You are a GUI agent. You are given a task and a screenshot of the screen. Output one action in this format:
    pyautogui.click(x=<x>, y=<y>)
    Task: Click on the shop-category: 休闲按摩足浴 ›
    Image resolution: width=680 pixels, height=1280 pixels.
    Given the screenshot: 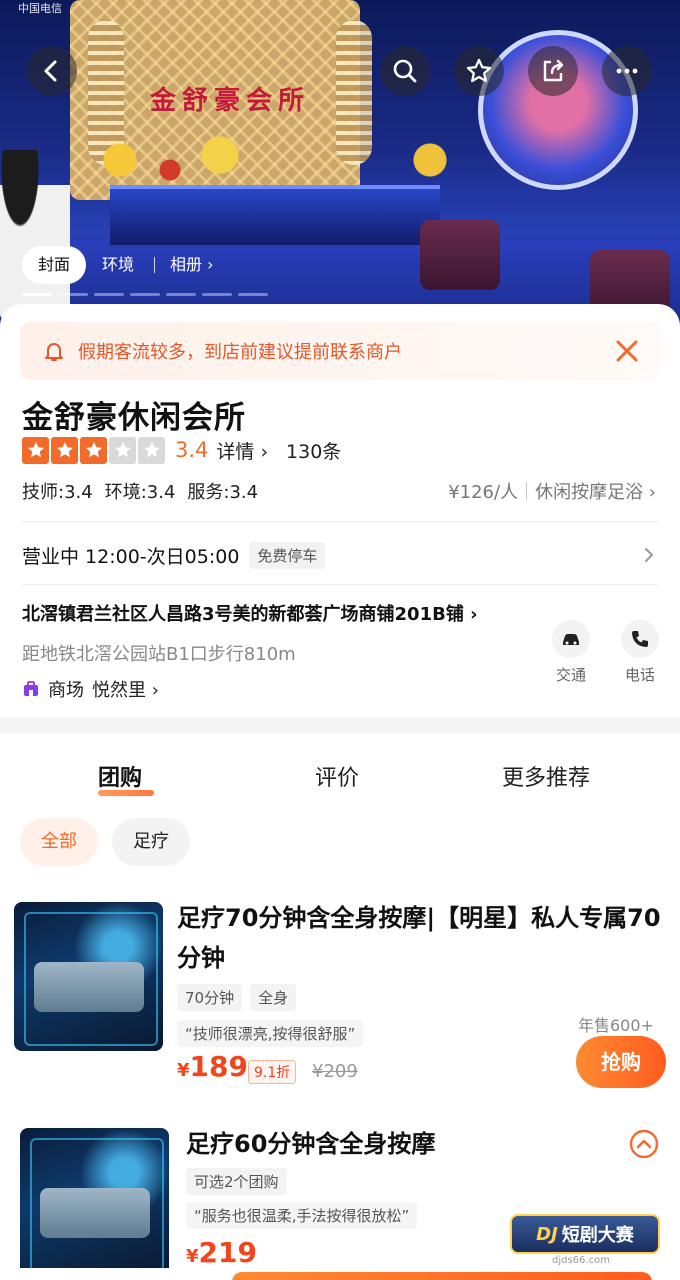 What is the action you would take?
    pyautogui.click(x=595, y=492)
    